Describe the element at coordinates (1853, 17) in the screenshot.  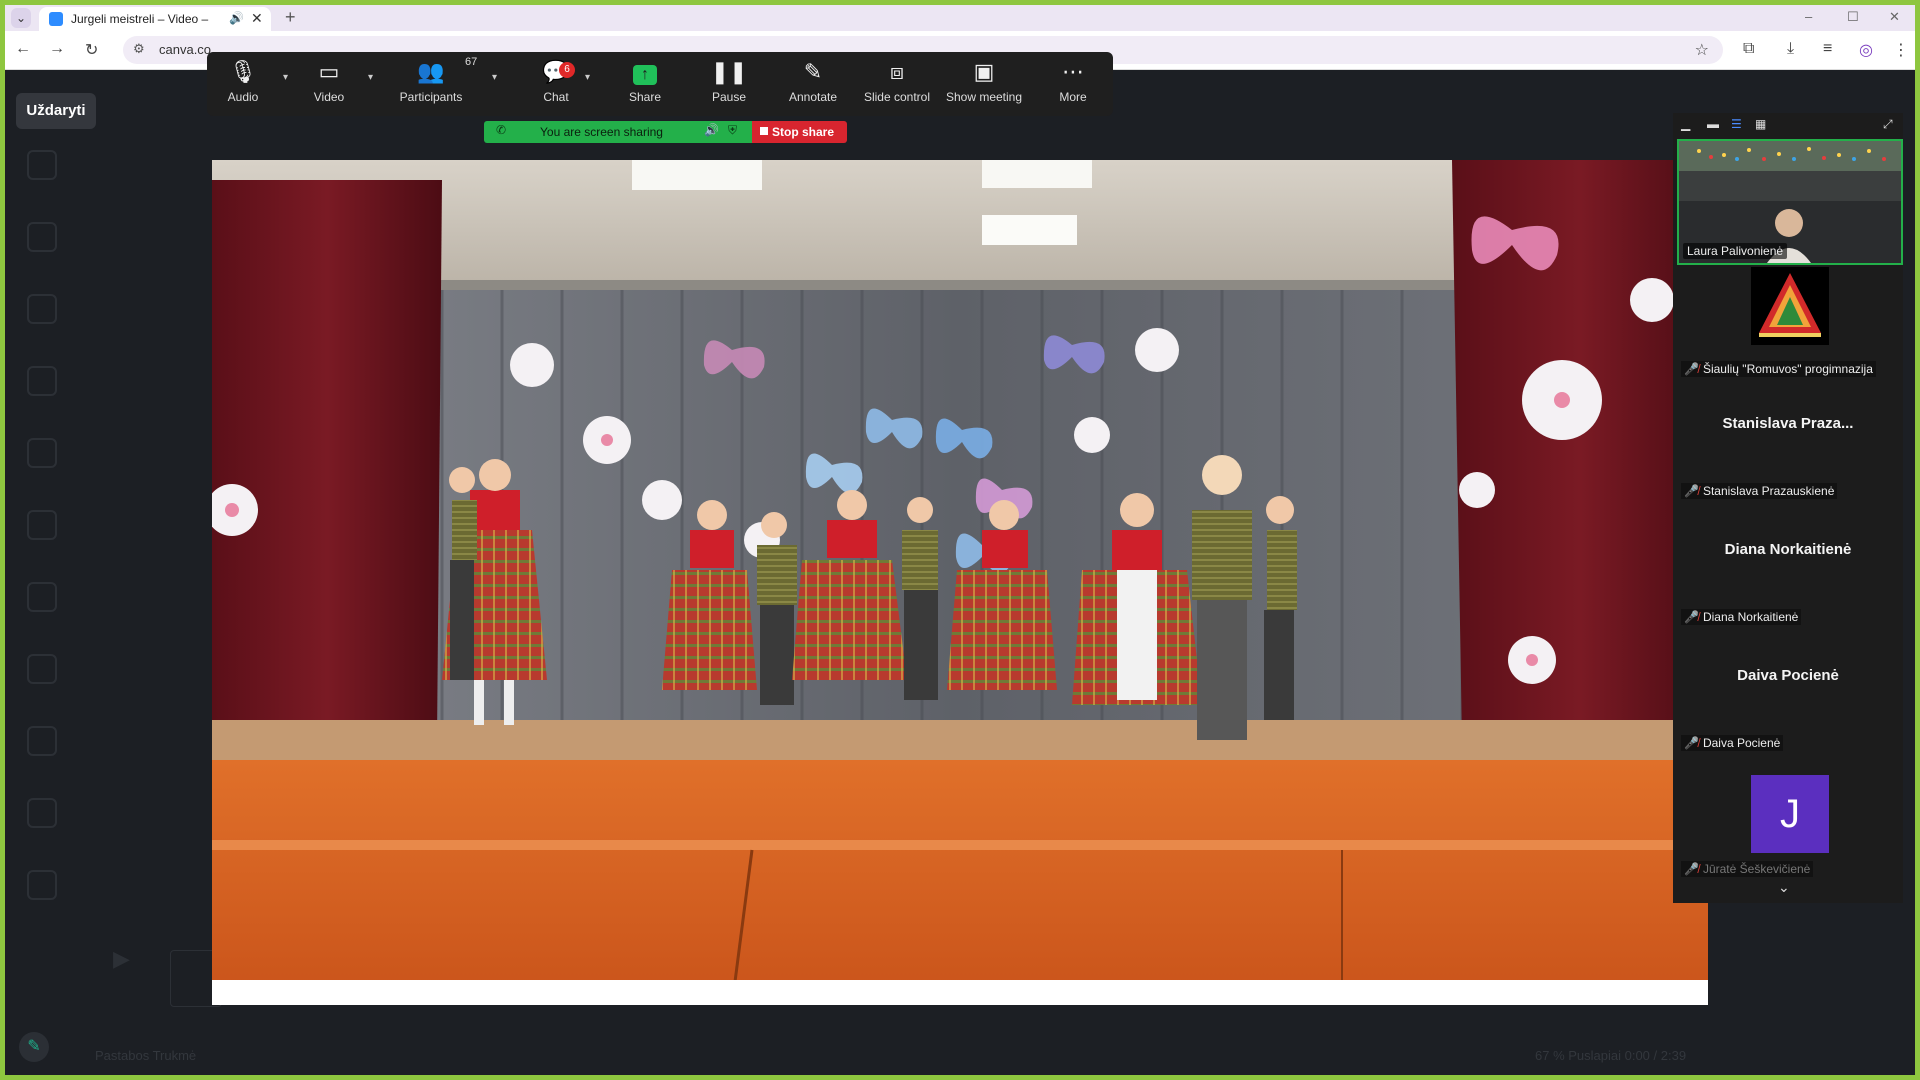
I see `maximize-button: ☐` at that location.